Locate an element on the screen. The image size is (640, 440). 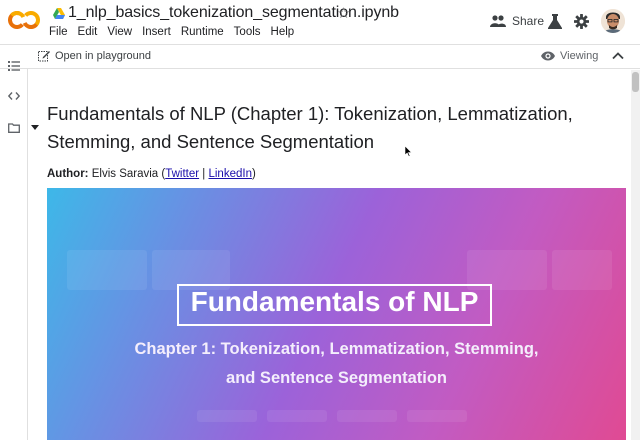
viewing-label: Viewing is located at coordinates (579, 56).